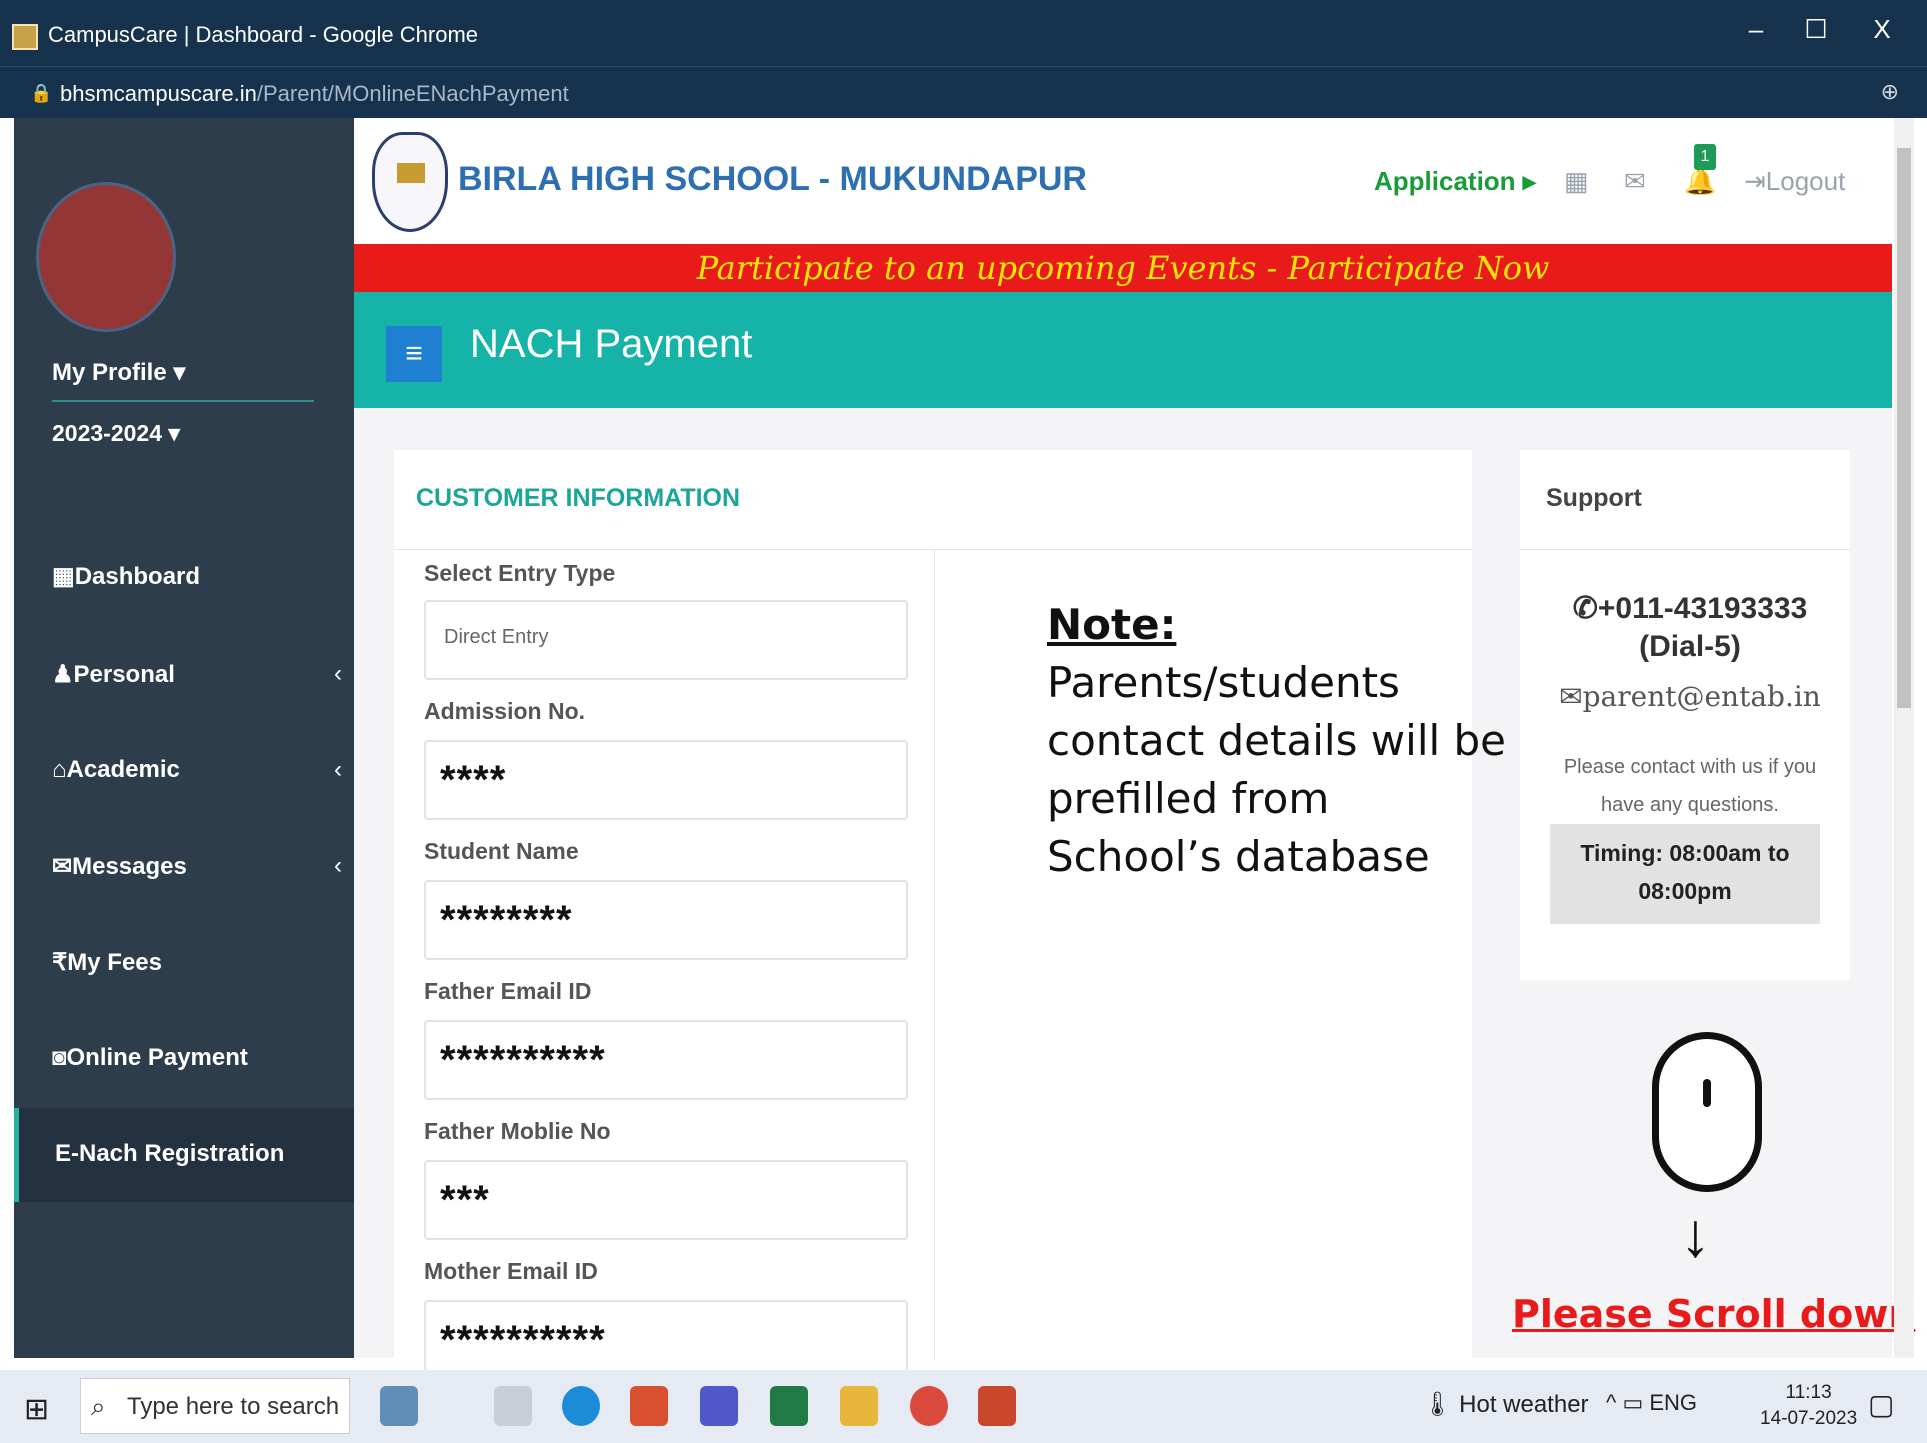 The height and width of the screenshot is (1443, 1927). What do you see at coordinates (1524, 1404) in the screenshot?
I see `weather-text: Hot weather` at bounding box center [1524, 1404].